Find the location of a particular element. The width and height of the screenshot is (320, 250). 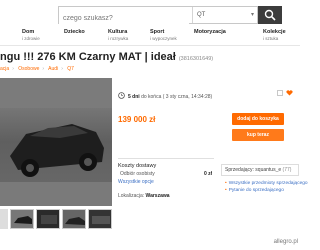

location: Lokalizacja: Warszawa is located at coordinates (144, 196).